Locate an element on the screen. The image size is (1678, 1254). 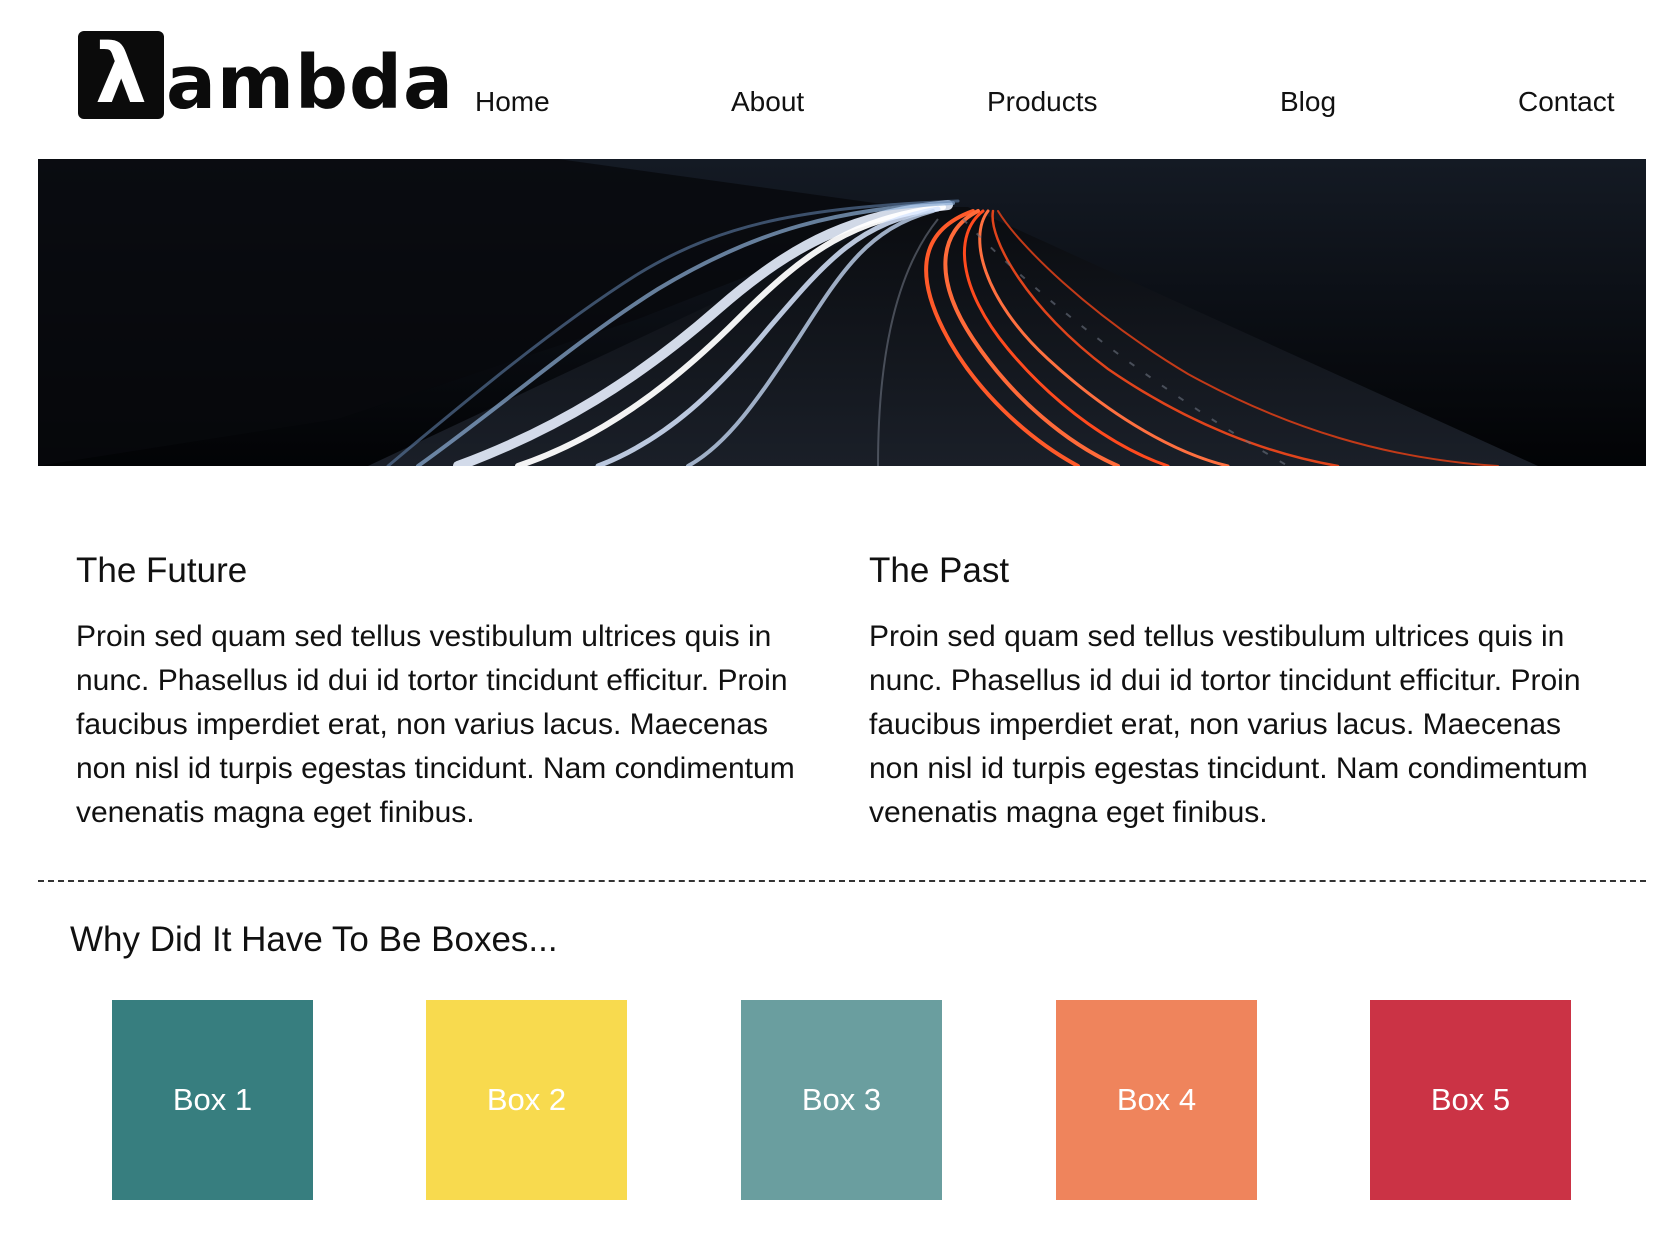
box-3: Box 3 is located at coordinates (841, 1100).